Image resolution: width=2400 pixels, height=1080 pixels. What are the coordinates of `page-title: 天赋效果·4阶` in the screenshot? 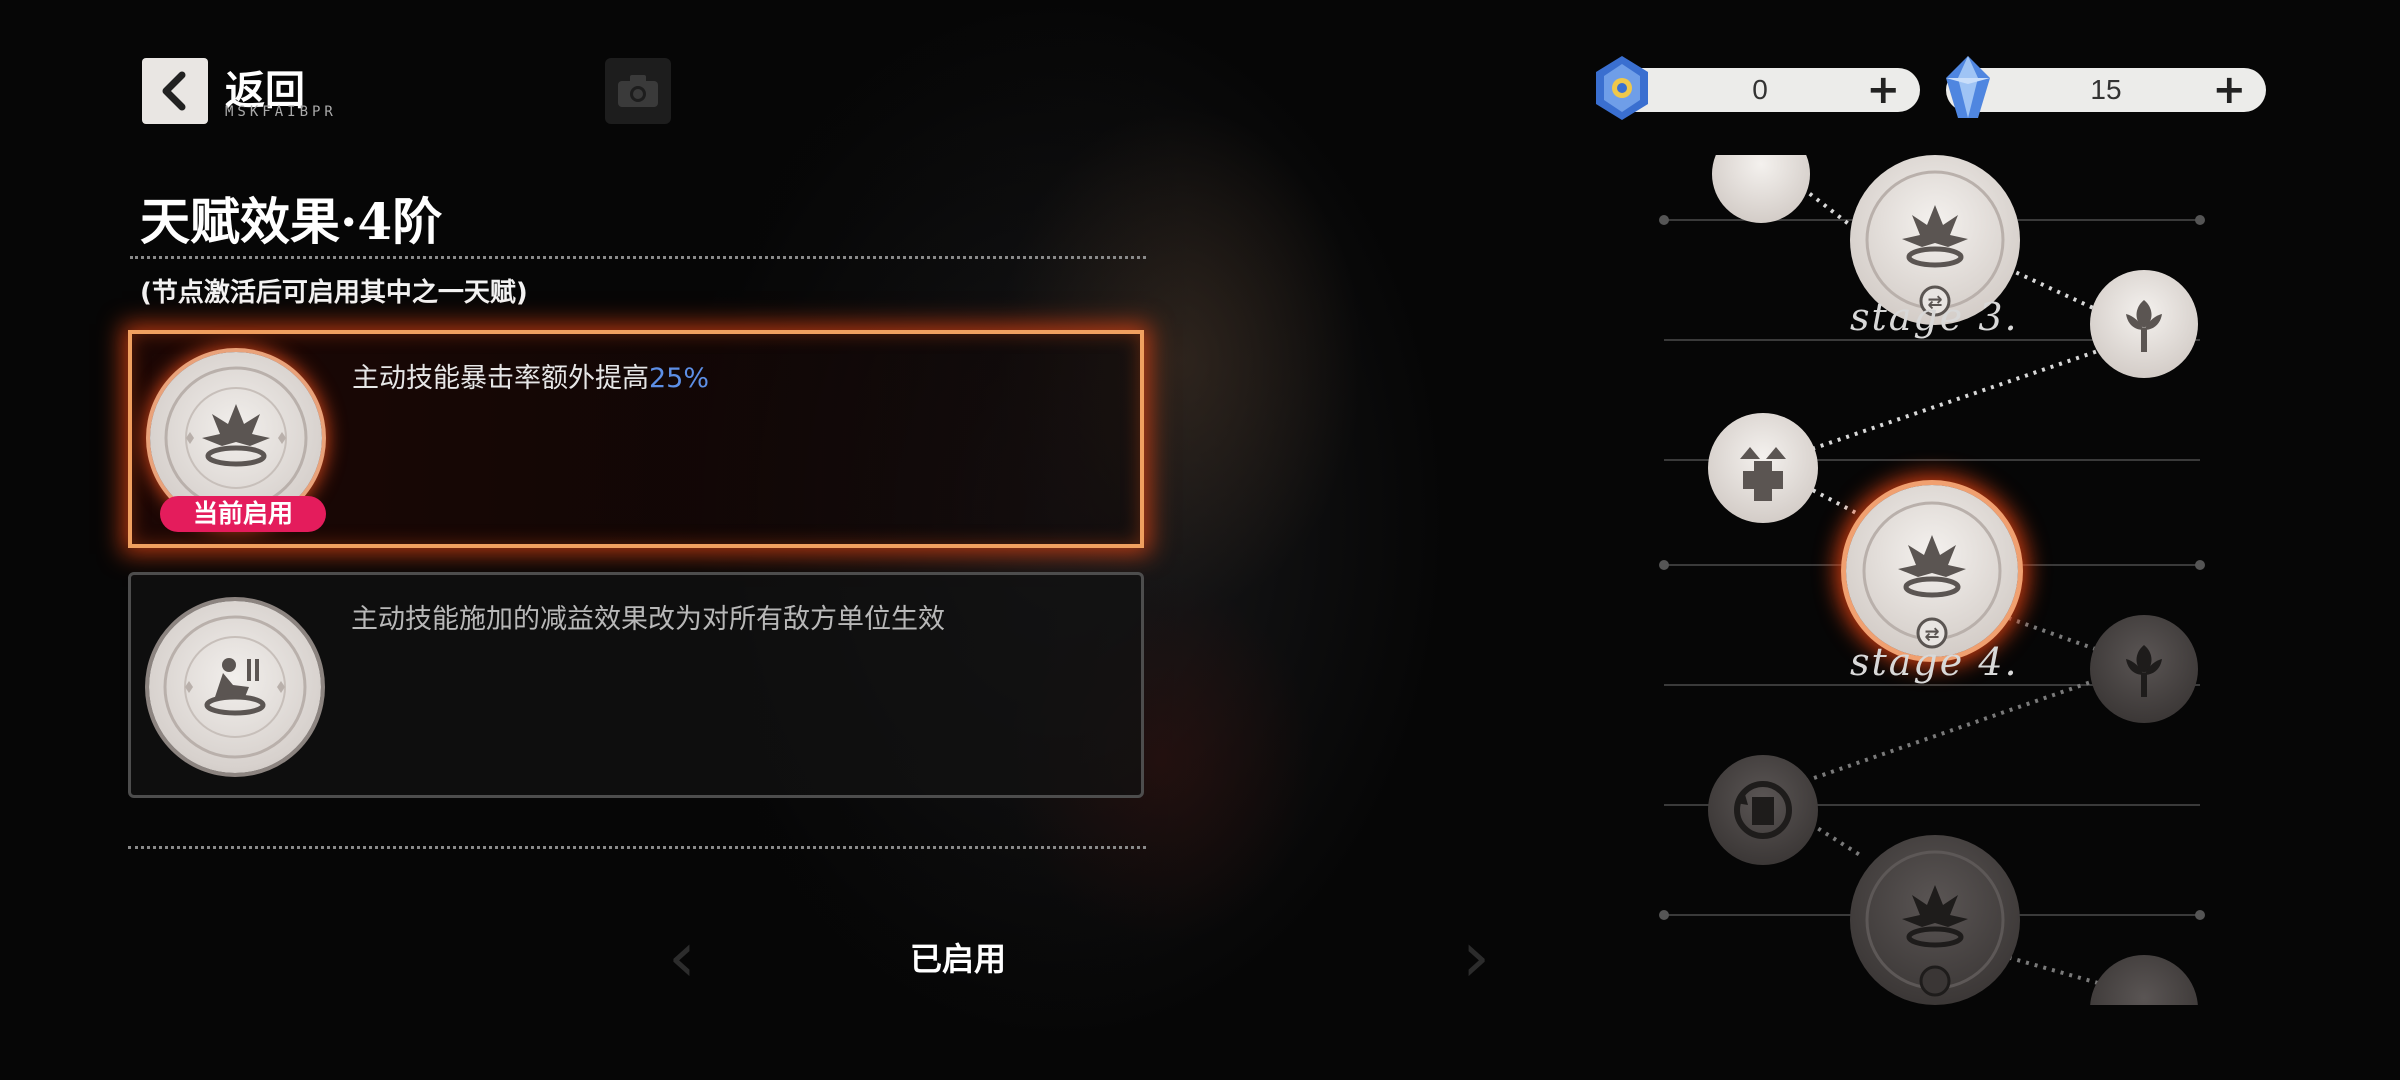 It's located at (291, 221).